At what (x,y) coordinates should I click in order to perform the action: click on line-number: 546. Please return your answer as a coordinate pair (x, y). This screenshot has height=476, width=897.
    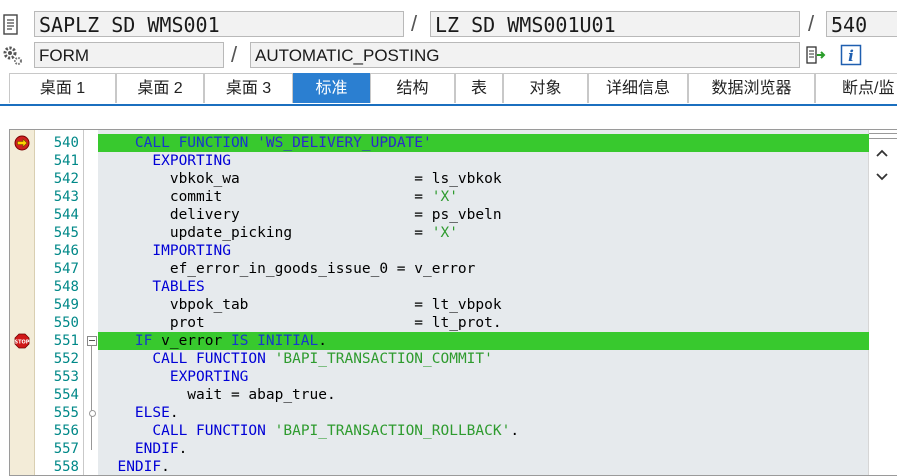
    Looking at the image, I should click on (66, 251).